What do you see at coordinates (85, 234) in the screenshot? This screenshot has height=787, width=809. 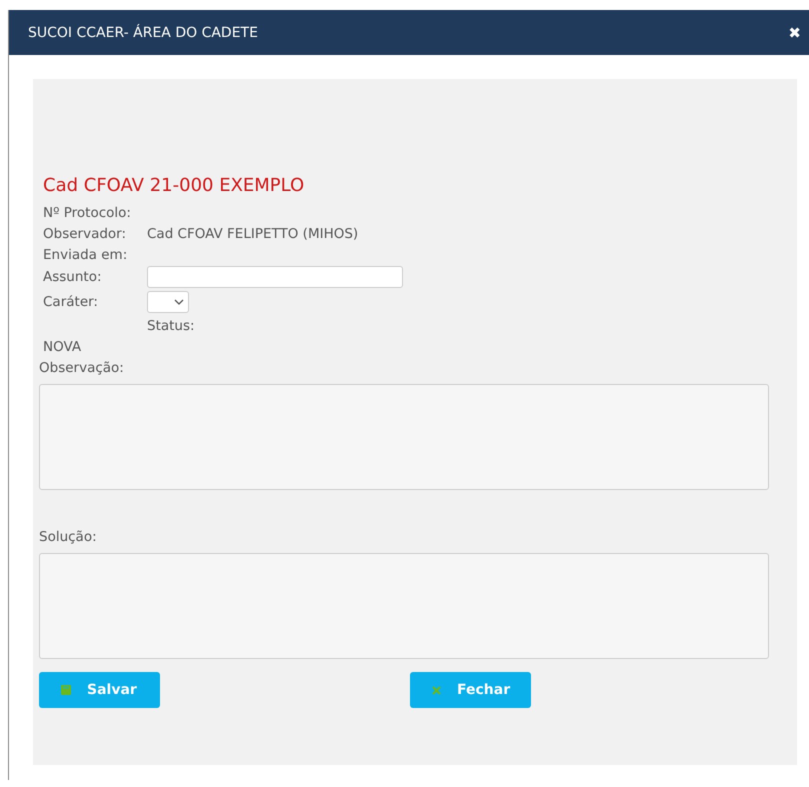 I see `field-label: Observador:` at bounding box center [85, 234].